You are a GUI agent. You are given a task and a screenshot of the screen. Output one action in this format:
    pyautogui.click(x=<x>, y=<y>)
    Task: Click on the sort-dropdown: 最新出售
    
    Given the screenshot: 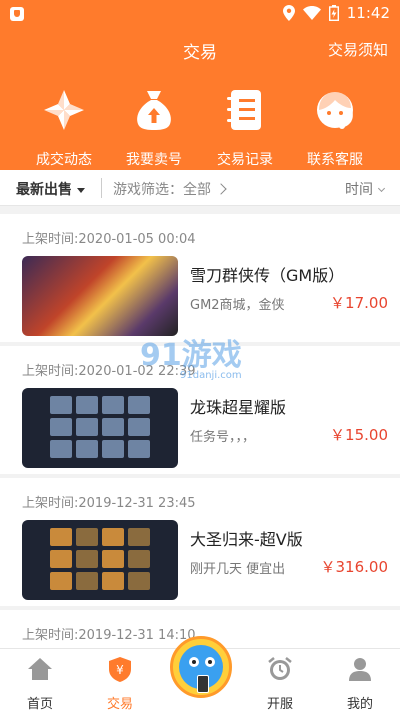 What is the action you would take?
    pyautogui.click(x=50, y=189)
    